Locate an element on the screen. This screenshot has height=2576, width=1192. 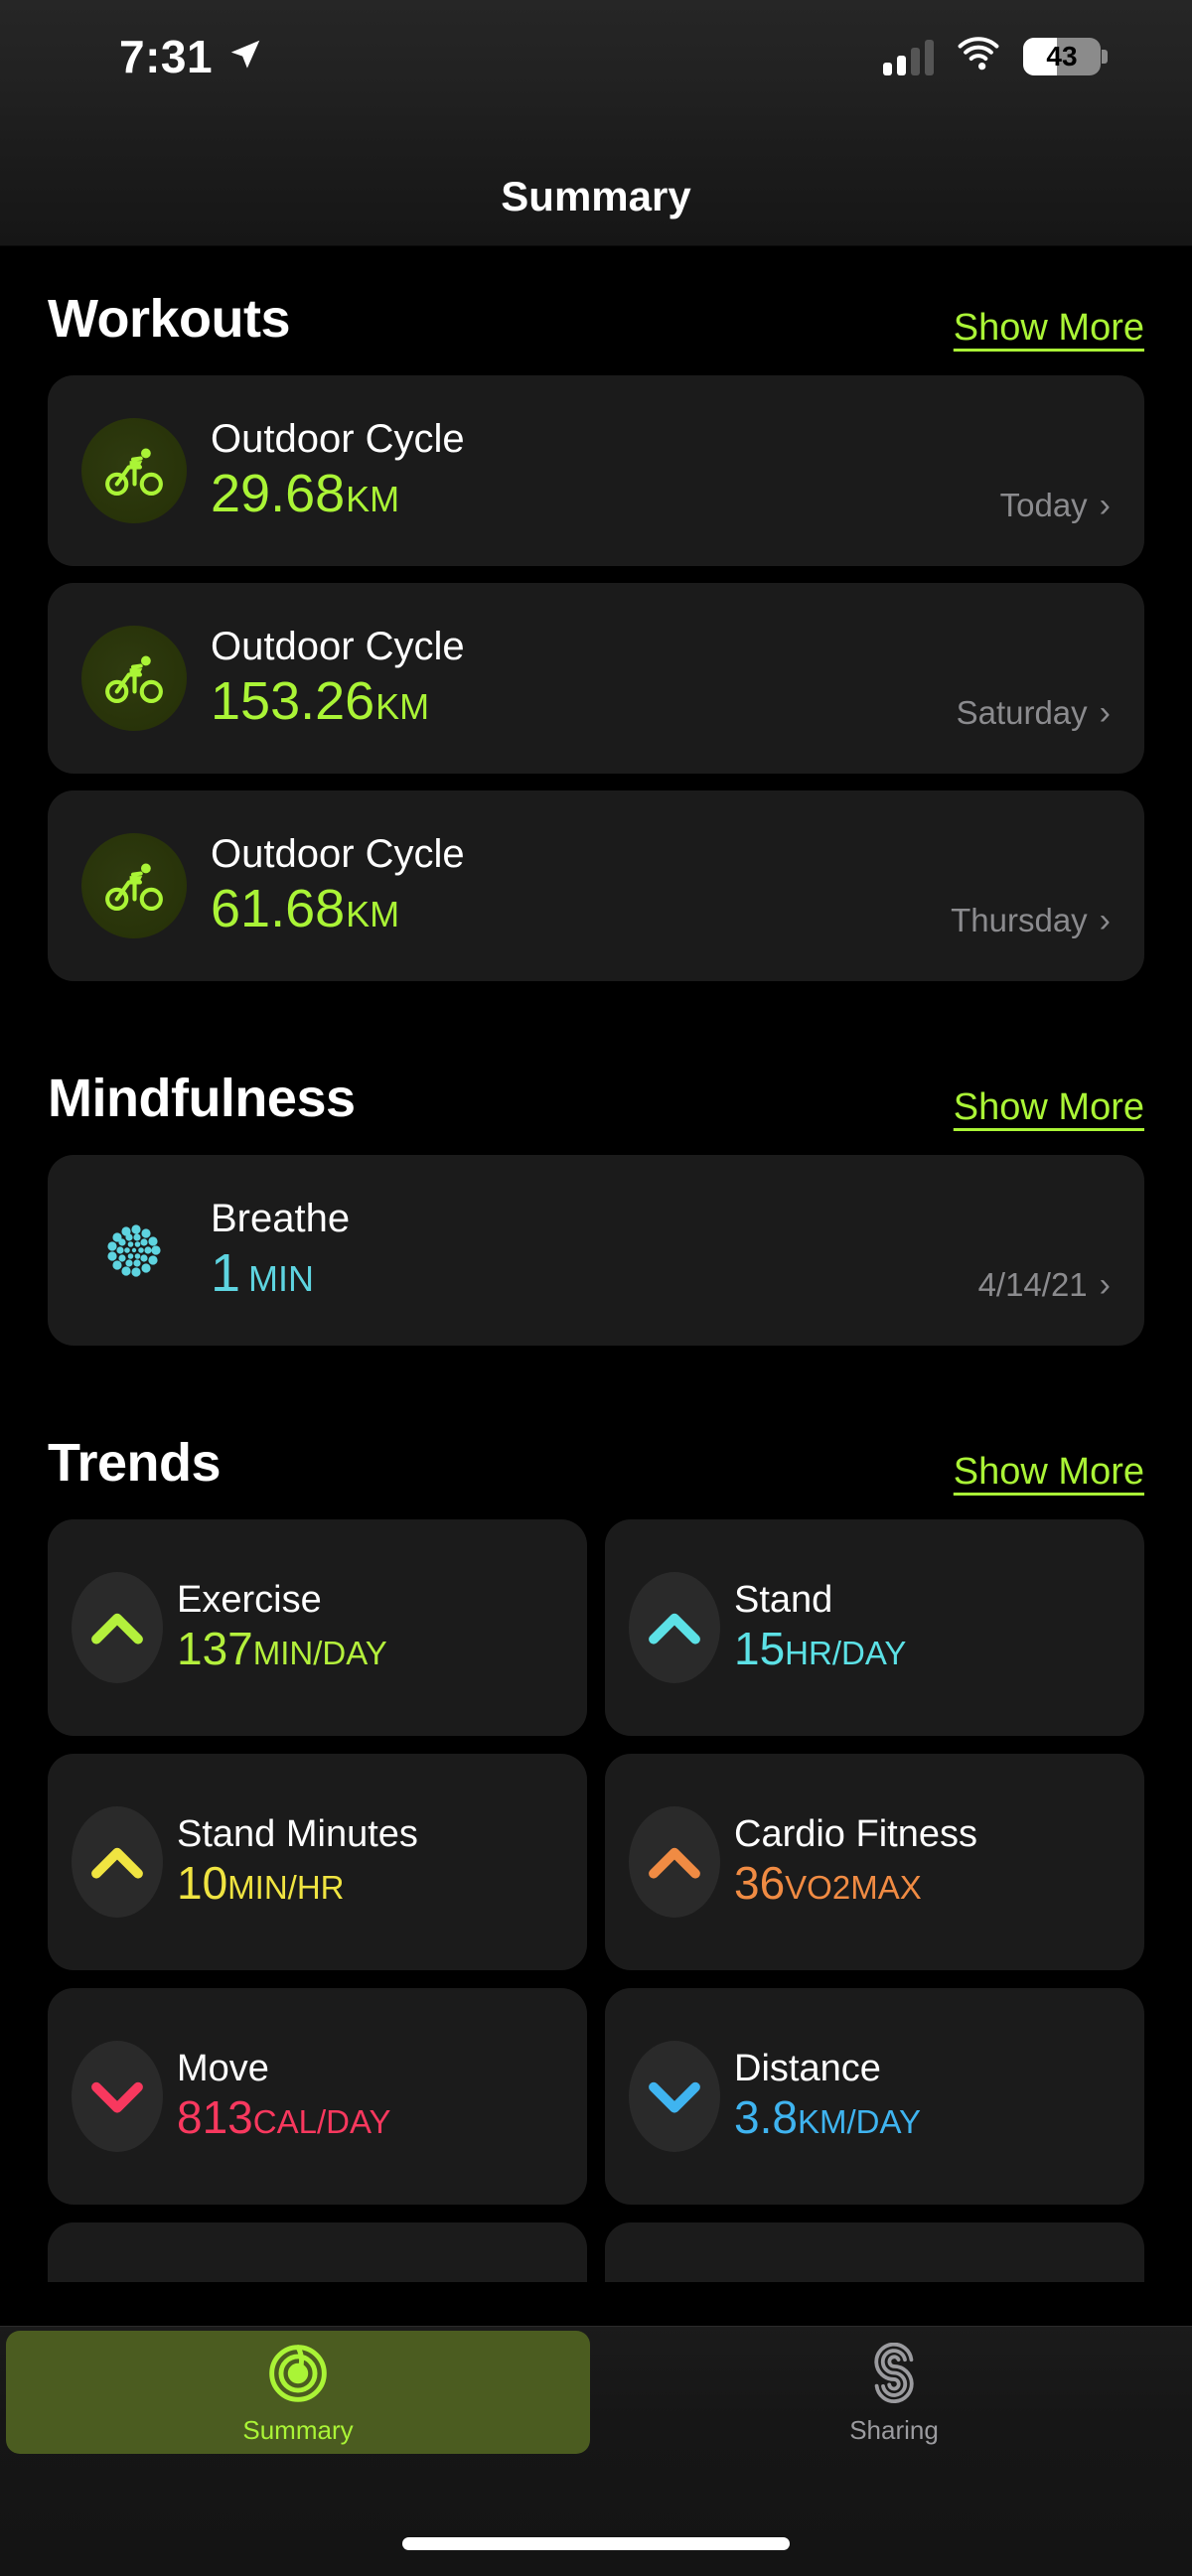
trend-info: Move 813 CAL/DAY is located at coordinates (284, 2097).